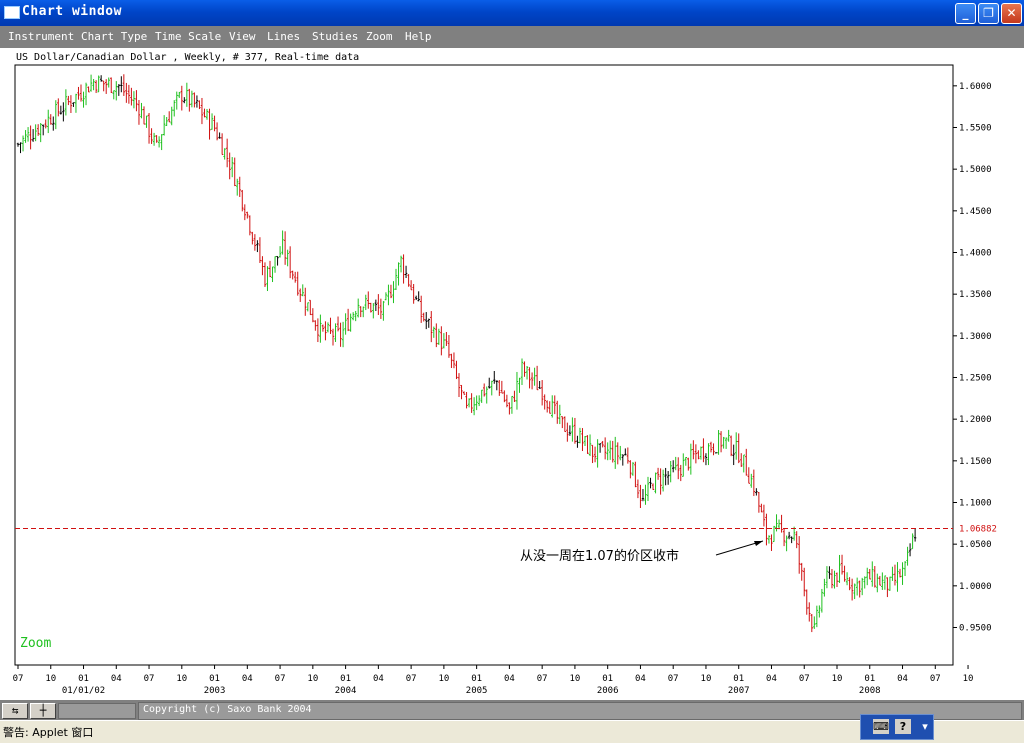 The image size is (1024, 743). I want to click on system-tray: ⌨ ? ▾, so click(897, 727).